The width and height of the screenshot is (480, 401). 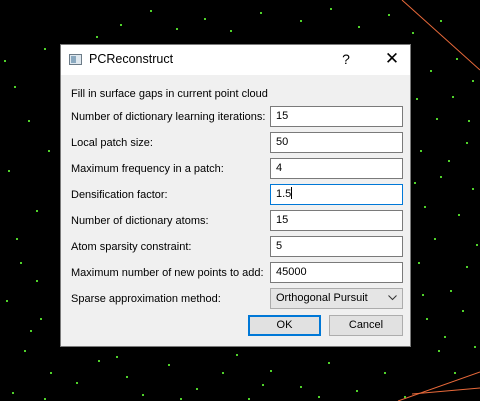 What do you see at coordinates (336, 246) in the screenshot?
I see `sparsity-field: 5` at bounding box center [336, 246].